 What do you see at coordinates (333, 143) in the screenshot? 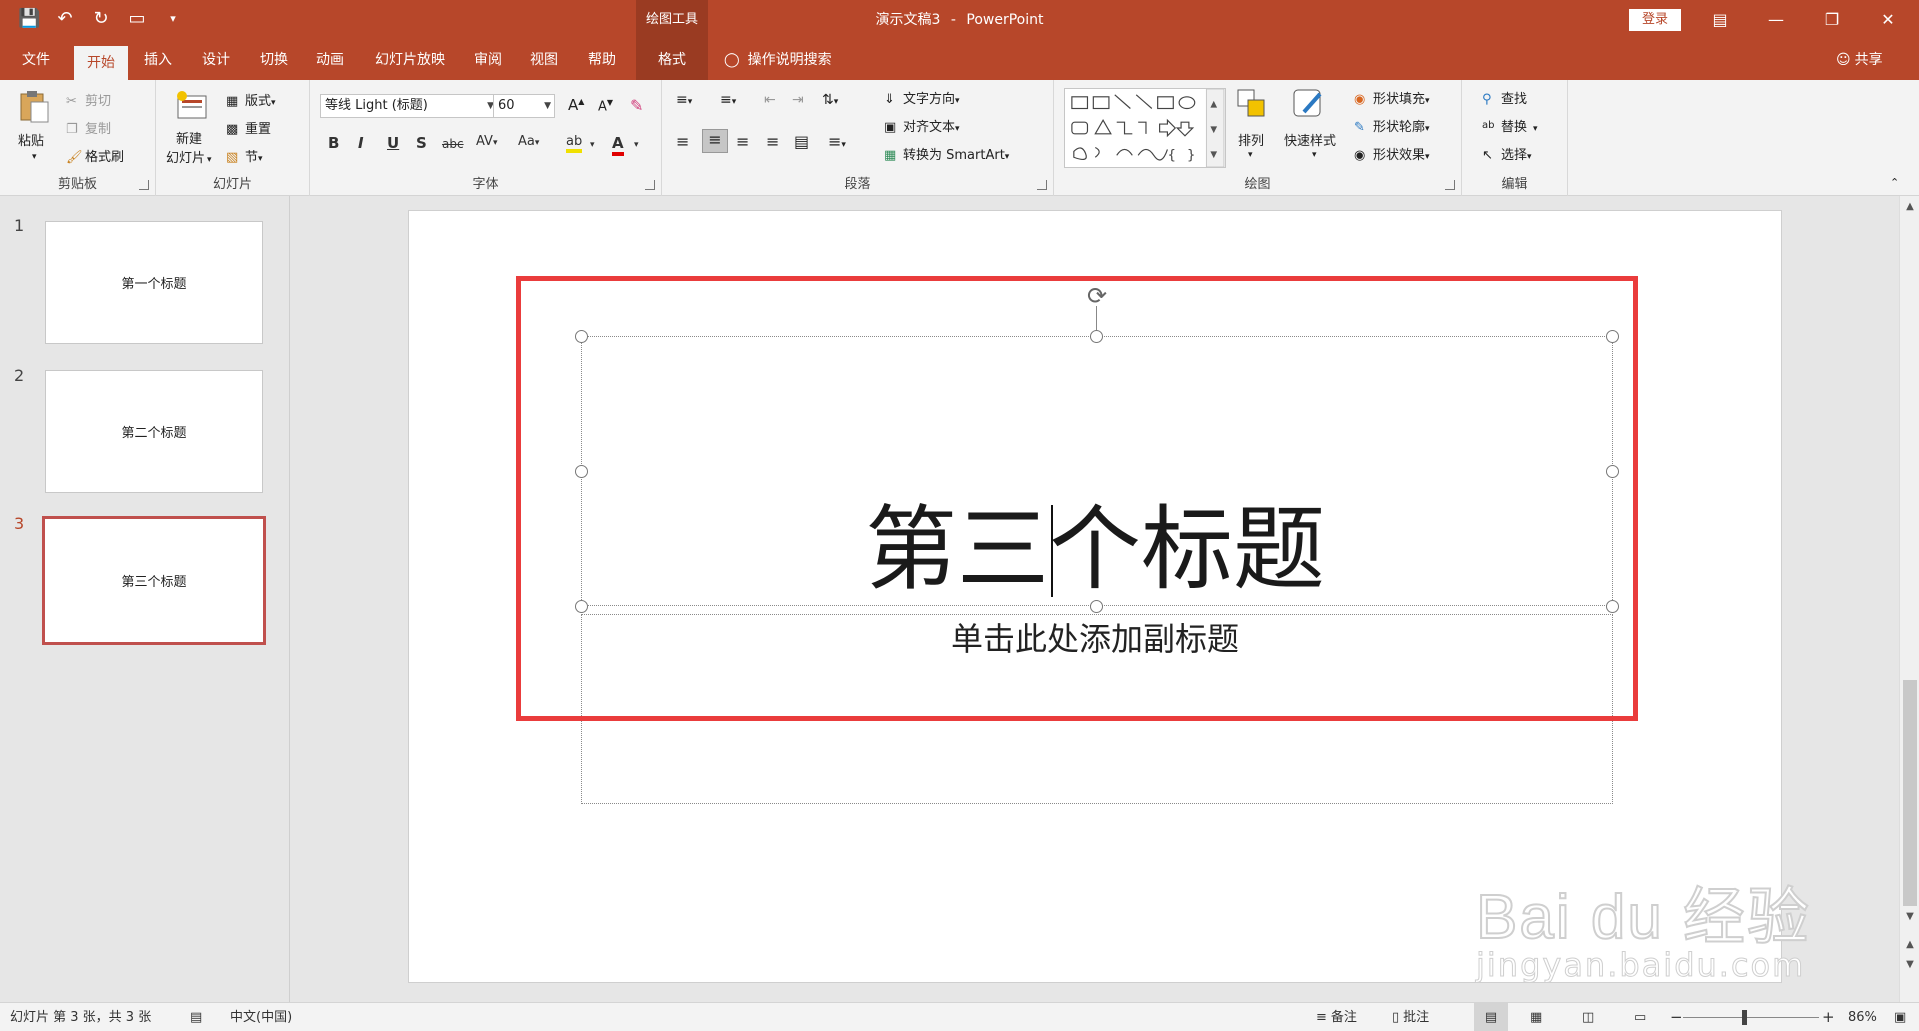
I see `bold-button: B` at bounding box center [333, 143].